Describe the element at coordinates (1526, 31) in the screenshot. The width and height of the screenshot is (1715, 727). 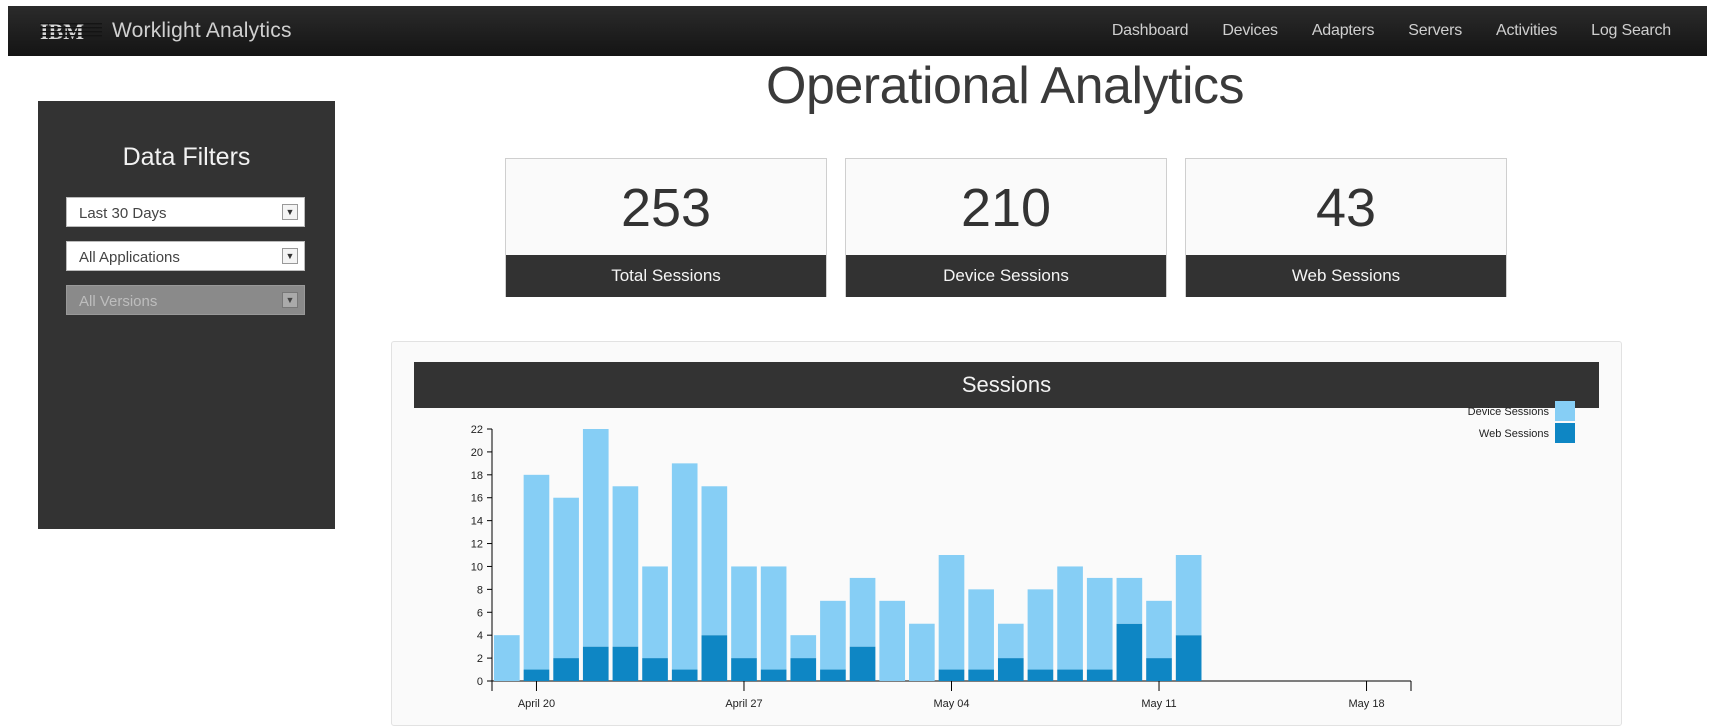
I see `nav-activities: Activities` at that location.